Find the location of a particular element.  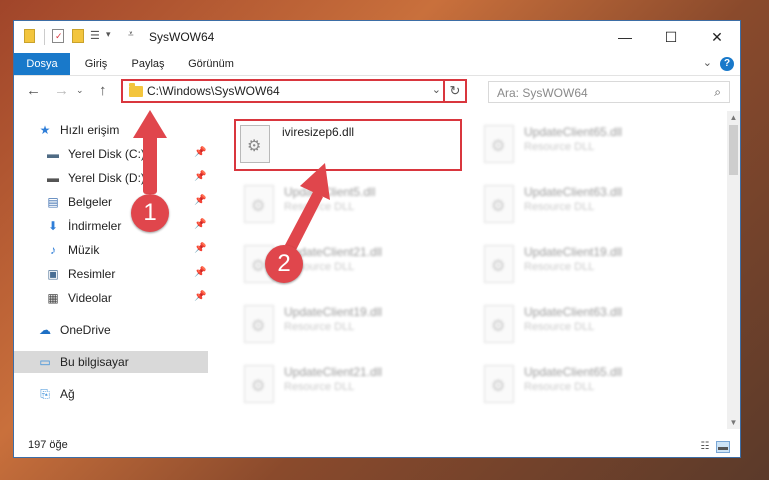

nav-label: Yerel Disk (D:) is located at coordinates (106, 178).